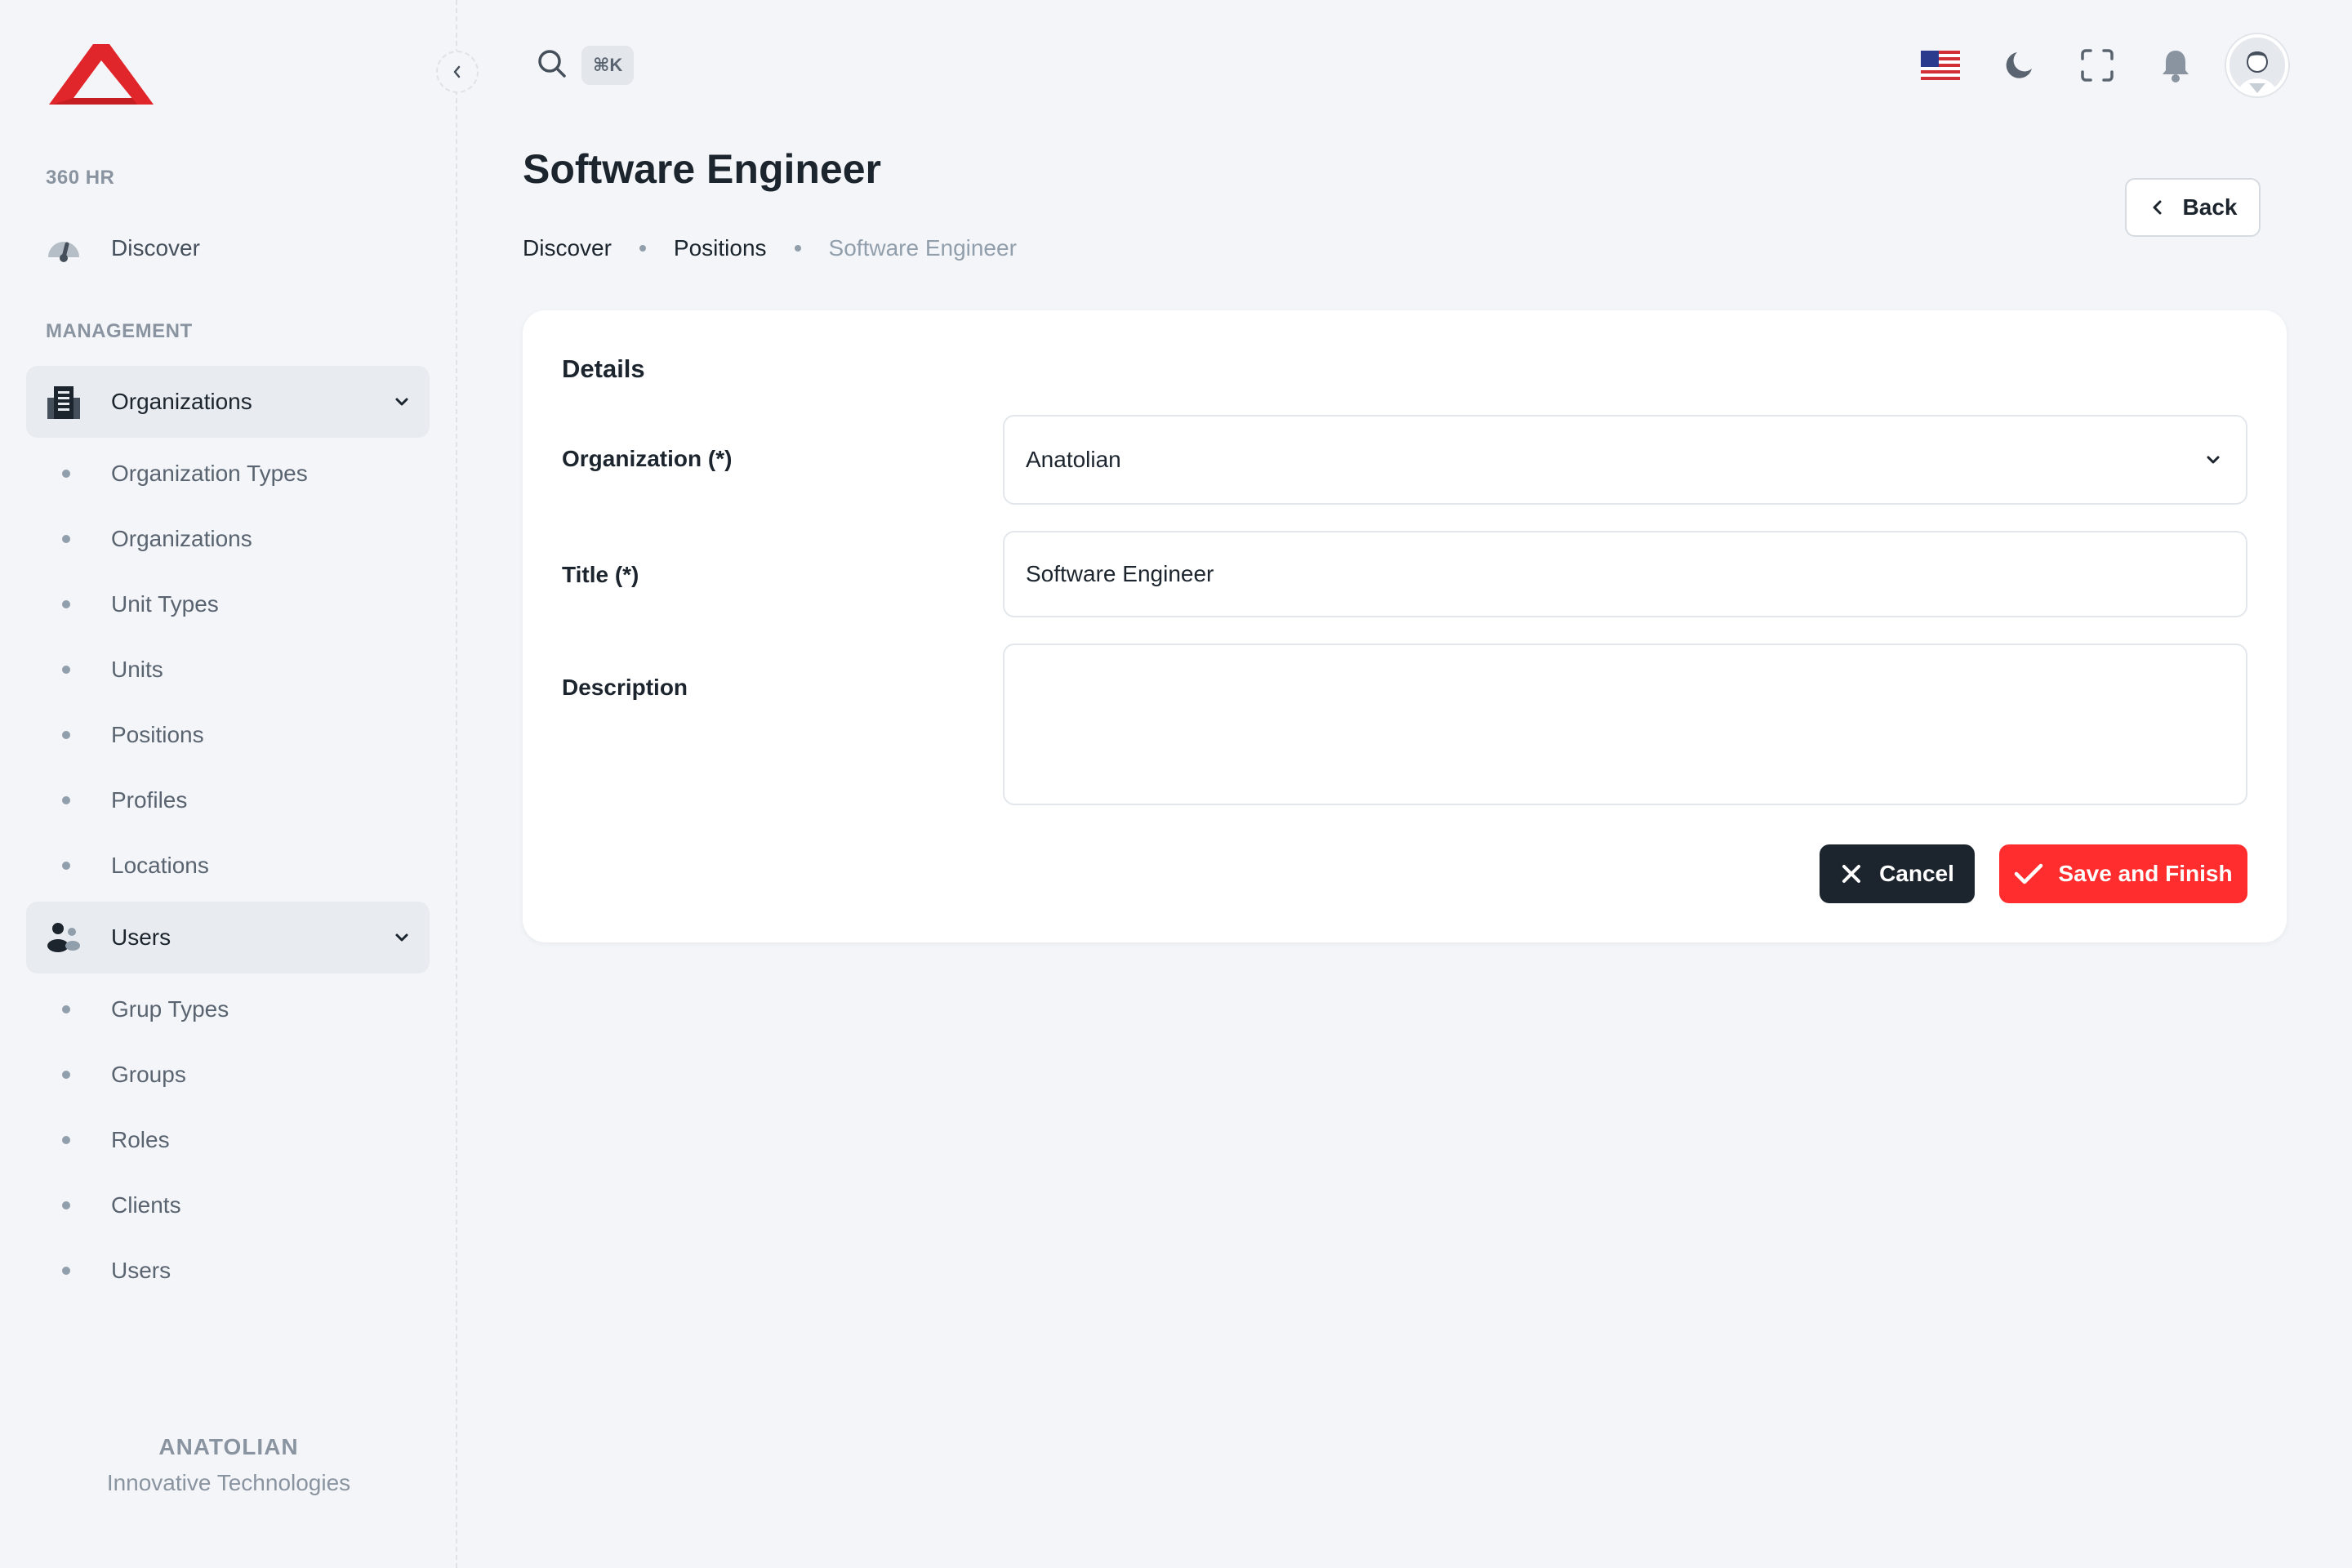 The image size is (2352, 1568). What do you see at coordinates (1852, 874) in the screenshot?
I see `close-icon` at bounding box center [1852, 874].